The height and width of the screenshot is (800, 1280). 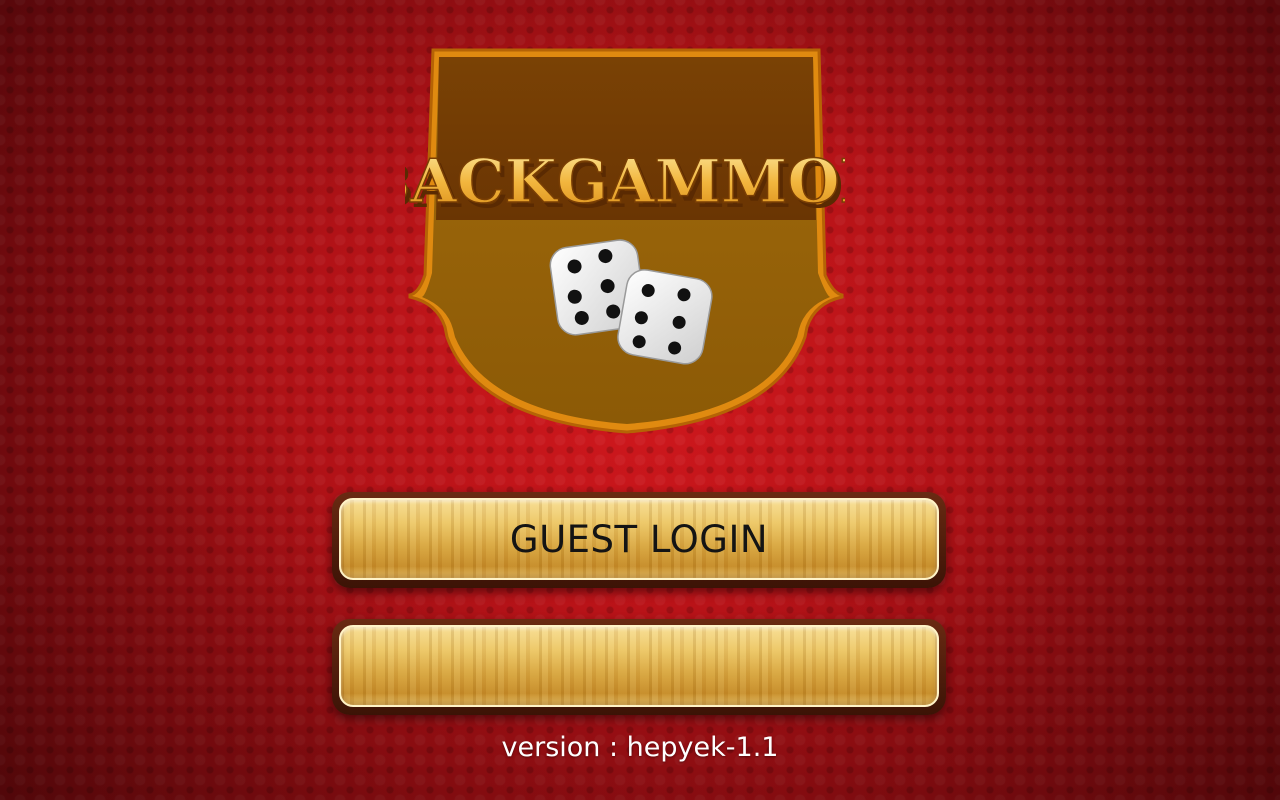 I want to click on guest-login-label: GUEST LOGIN, so click(x=639, y=539).